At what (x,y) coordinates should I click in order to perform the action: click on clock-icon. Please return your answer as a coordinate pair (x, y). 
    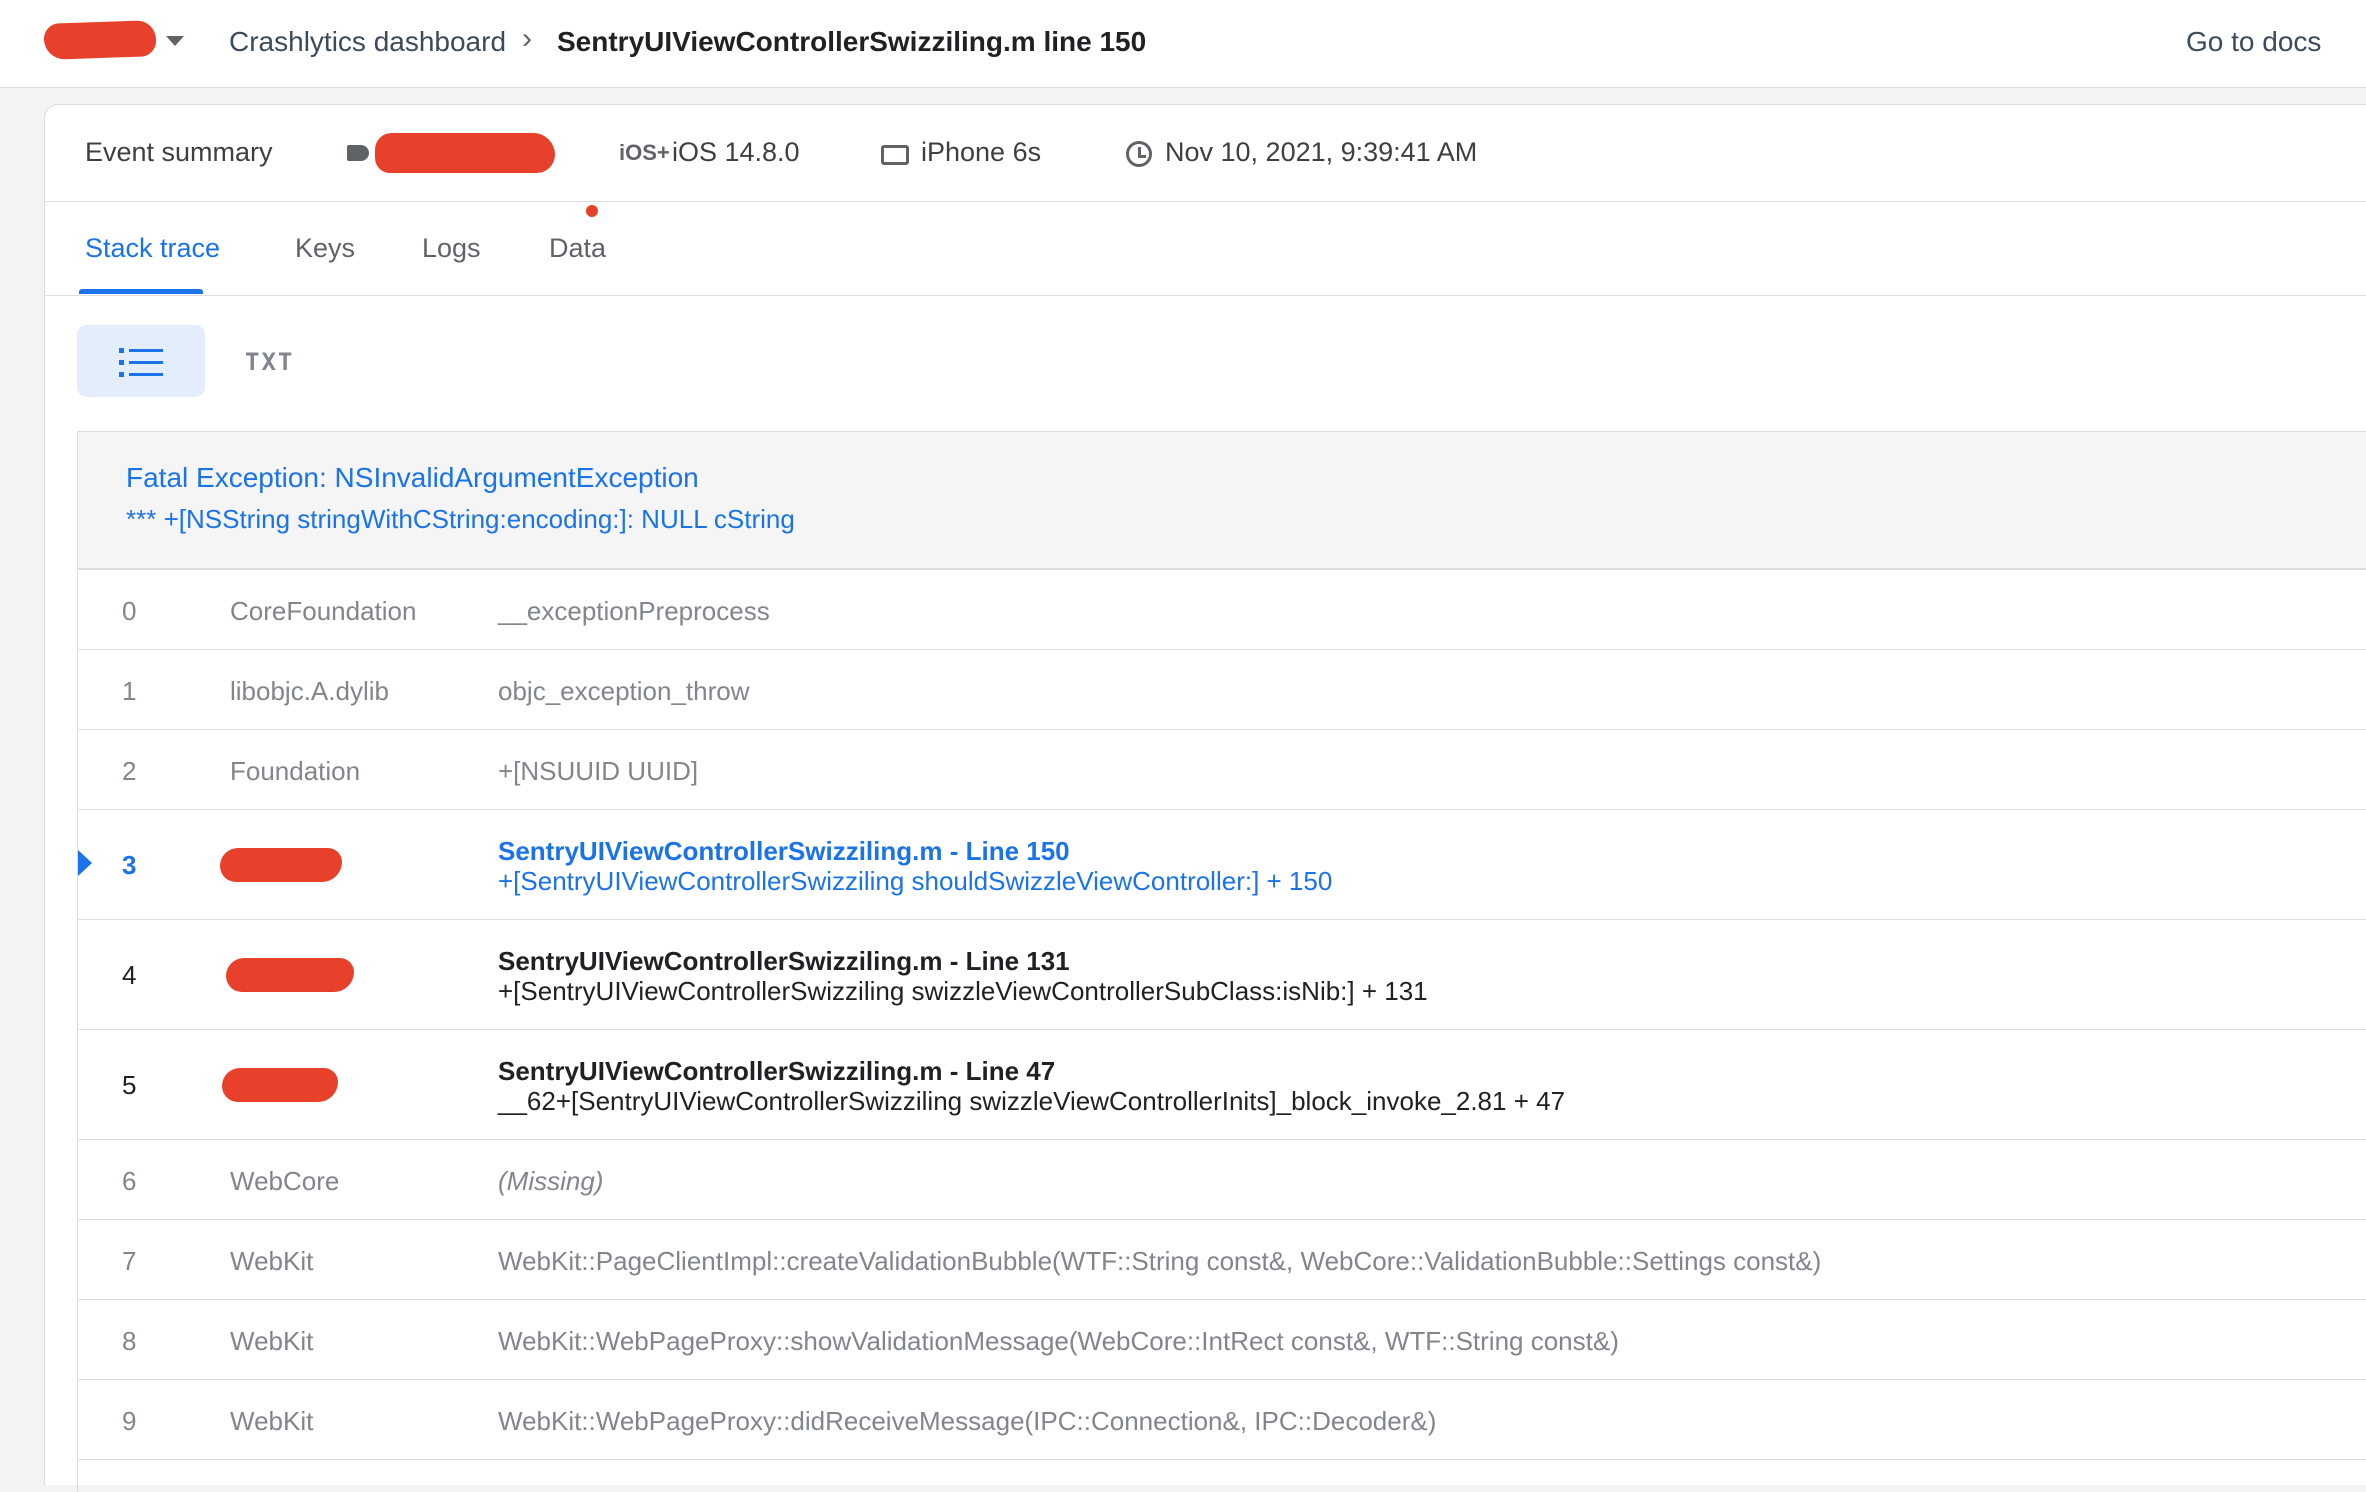
    Looking at the image, I should click on (1139, 154).